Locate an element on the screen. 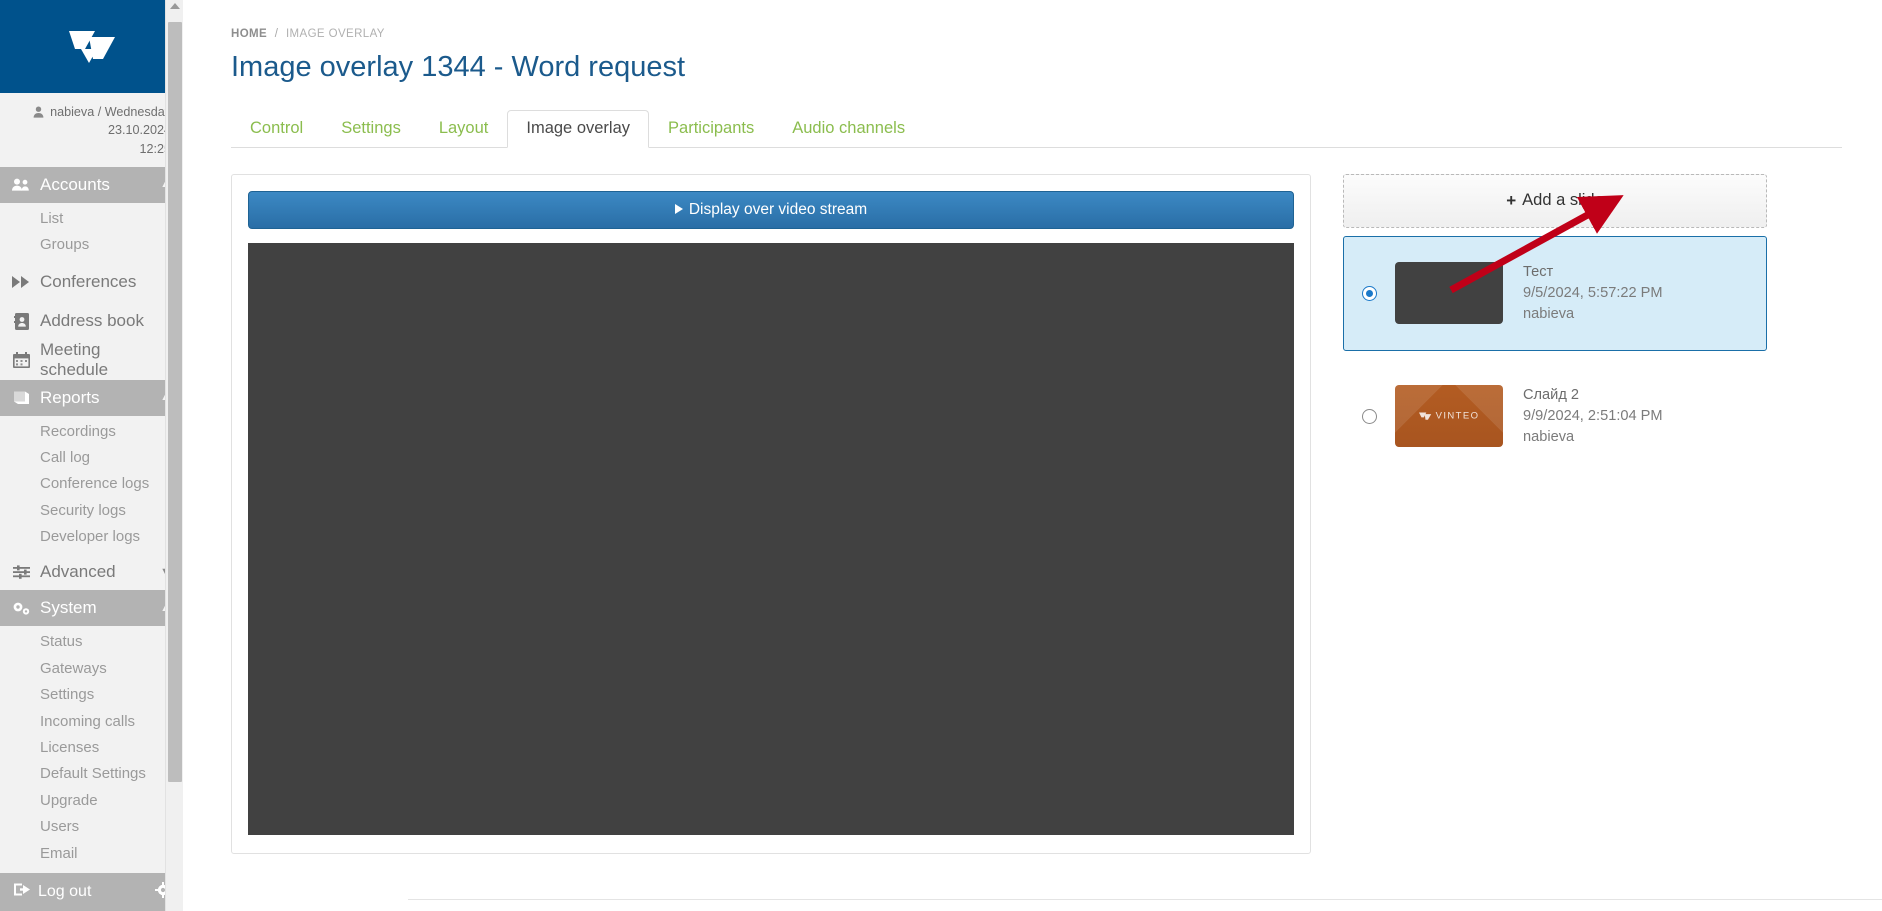  sidebar-item-groups: Groups is located at coordinates (91, 245).